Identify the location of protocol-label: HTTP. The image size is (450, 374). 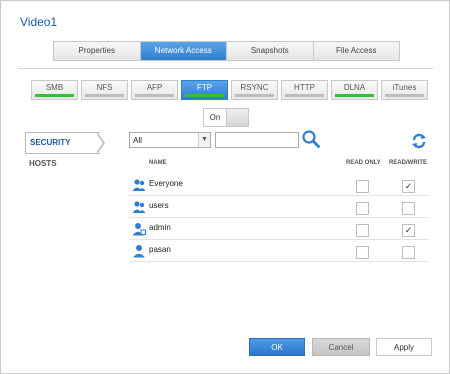
(304, 87).